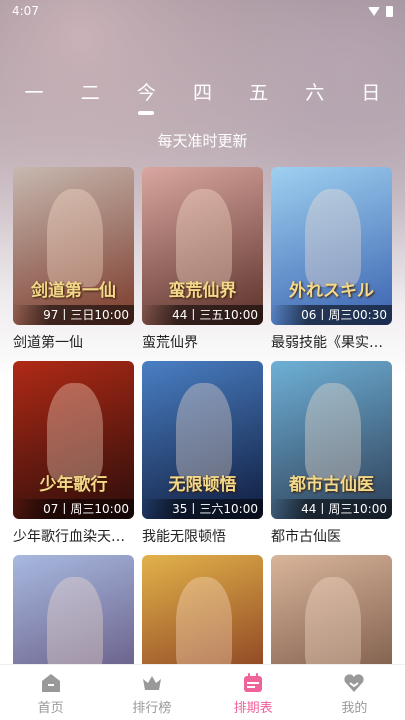  What do you see at coordinates (184, 537) in the screenshot?
I see `card-title: 我能无限顿悟` at bounding box center [184, 537].